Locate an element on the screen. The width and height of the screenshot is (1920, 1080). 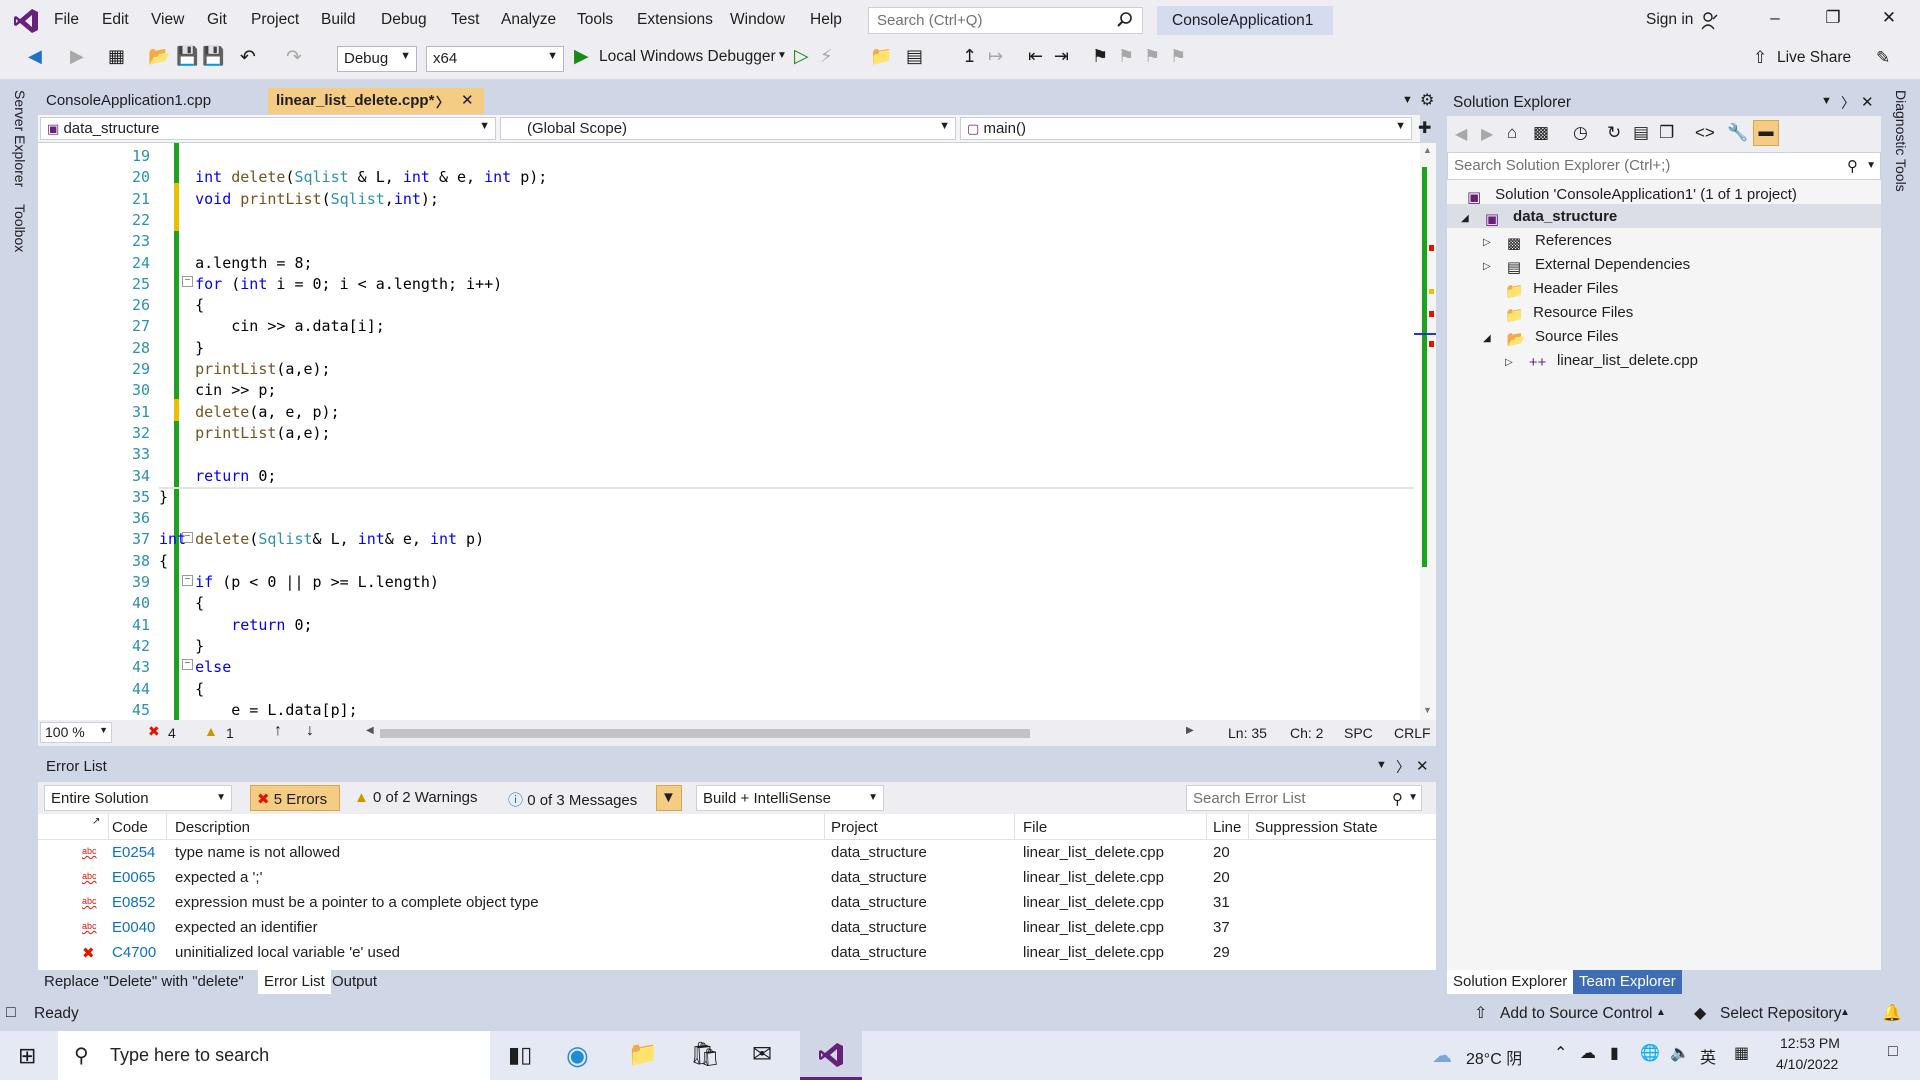
step-icon: ↥ is located at coordinates (973, 57).